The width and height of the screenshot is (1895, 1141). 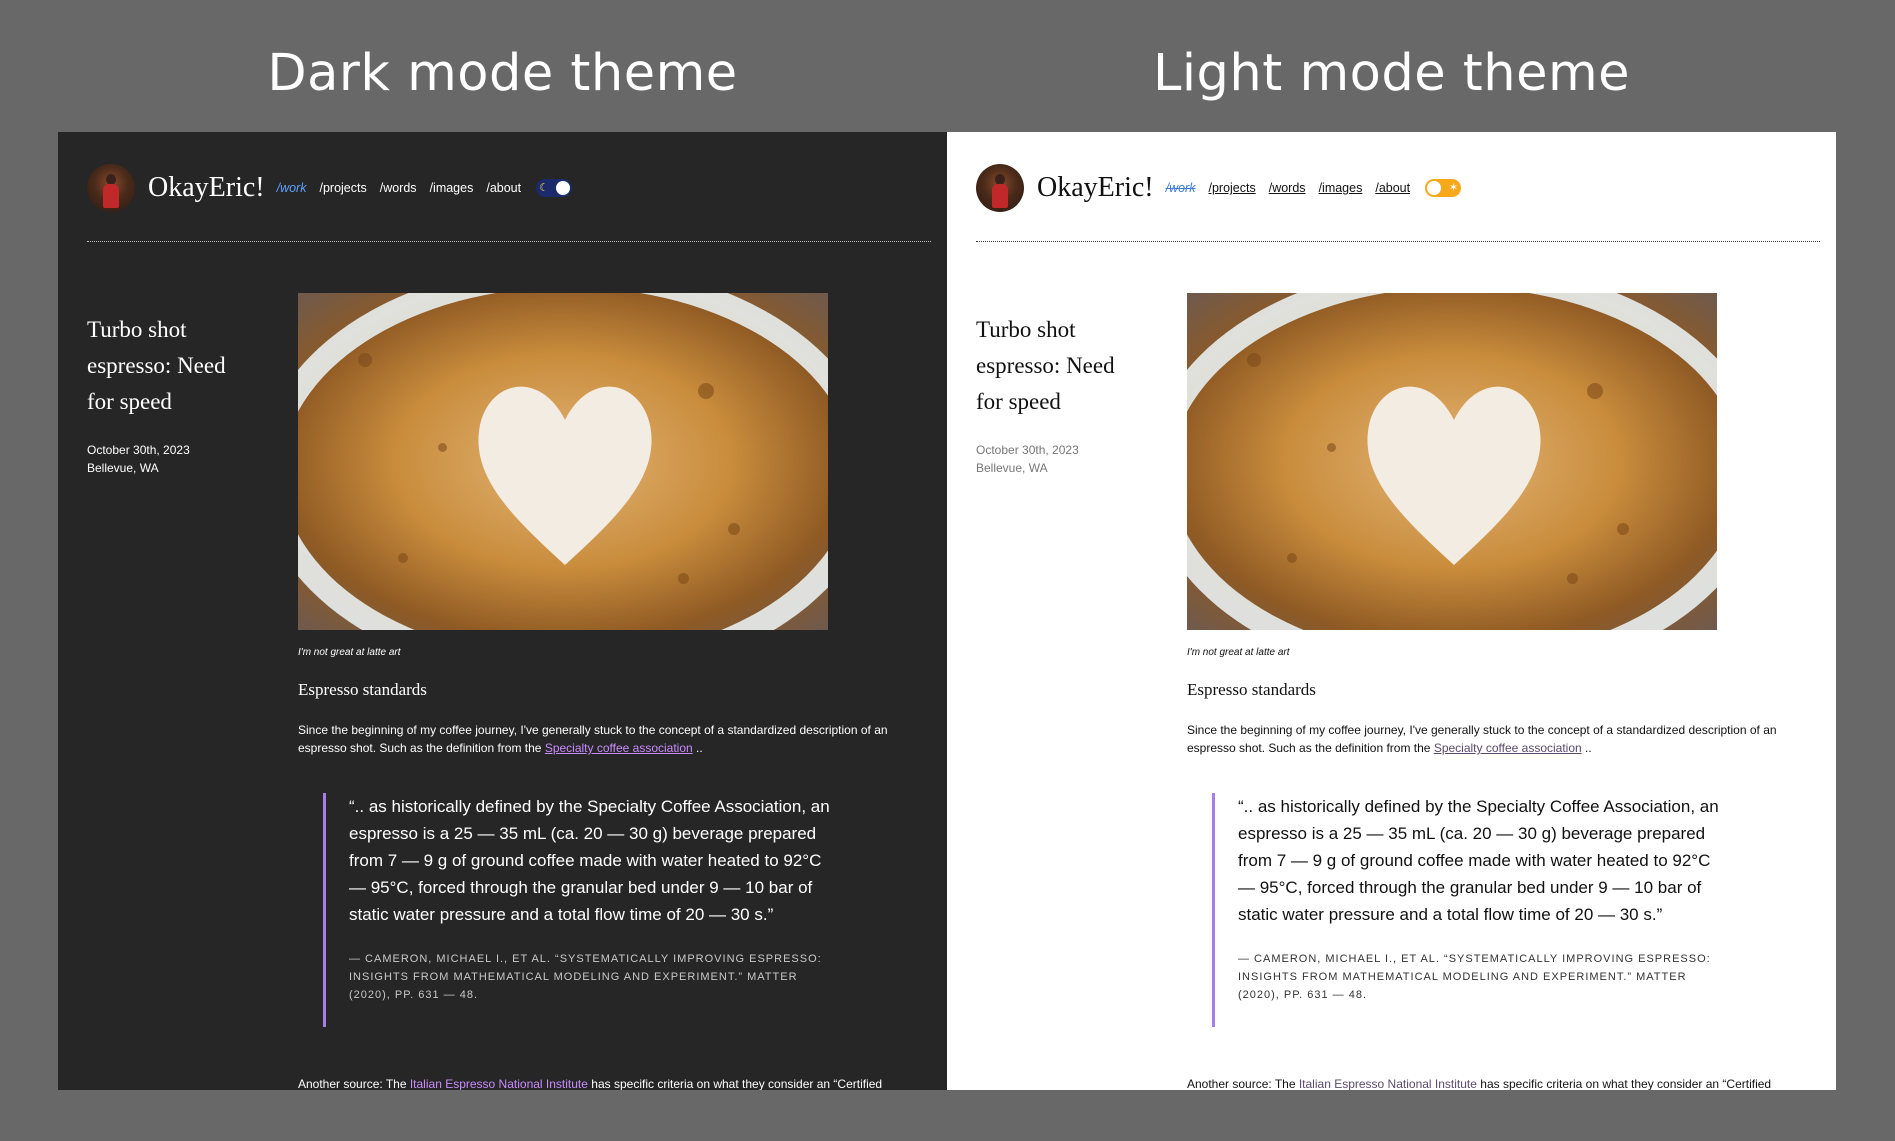 I want to click on dark-mode-label: Dark mode theme, so click(x=502, y=73).